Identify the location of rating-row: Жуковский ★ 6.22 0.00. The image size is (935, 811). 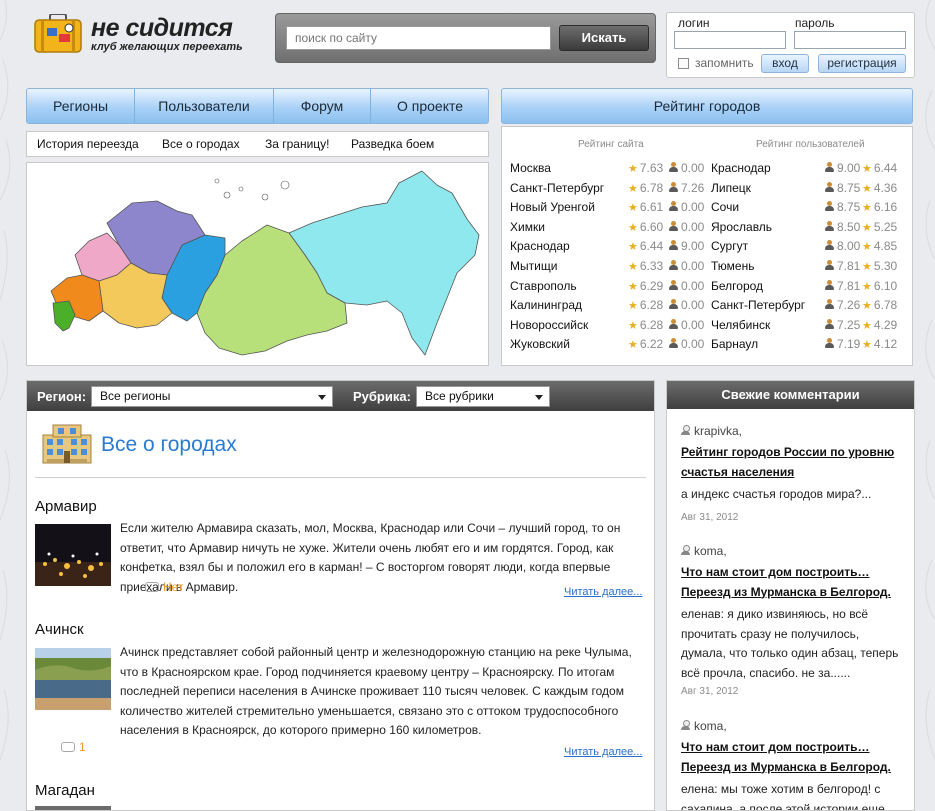
(610, 346).